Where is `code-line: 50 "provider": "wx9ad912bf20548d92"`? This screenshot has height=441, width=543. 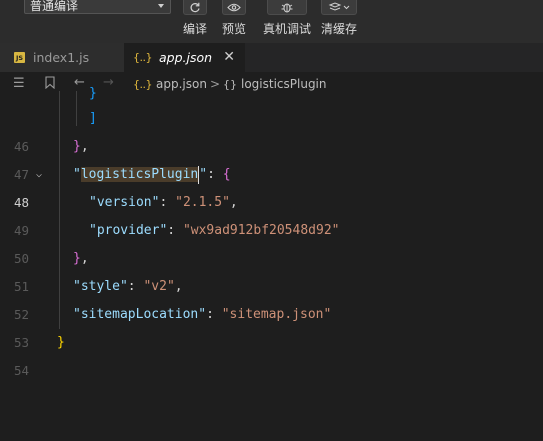
code-line: 50 "provider": "wx9ad912bf20548d92" is located at coordinates (271, 241).